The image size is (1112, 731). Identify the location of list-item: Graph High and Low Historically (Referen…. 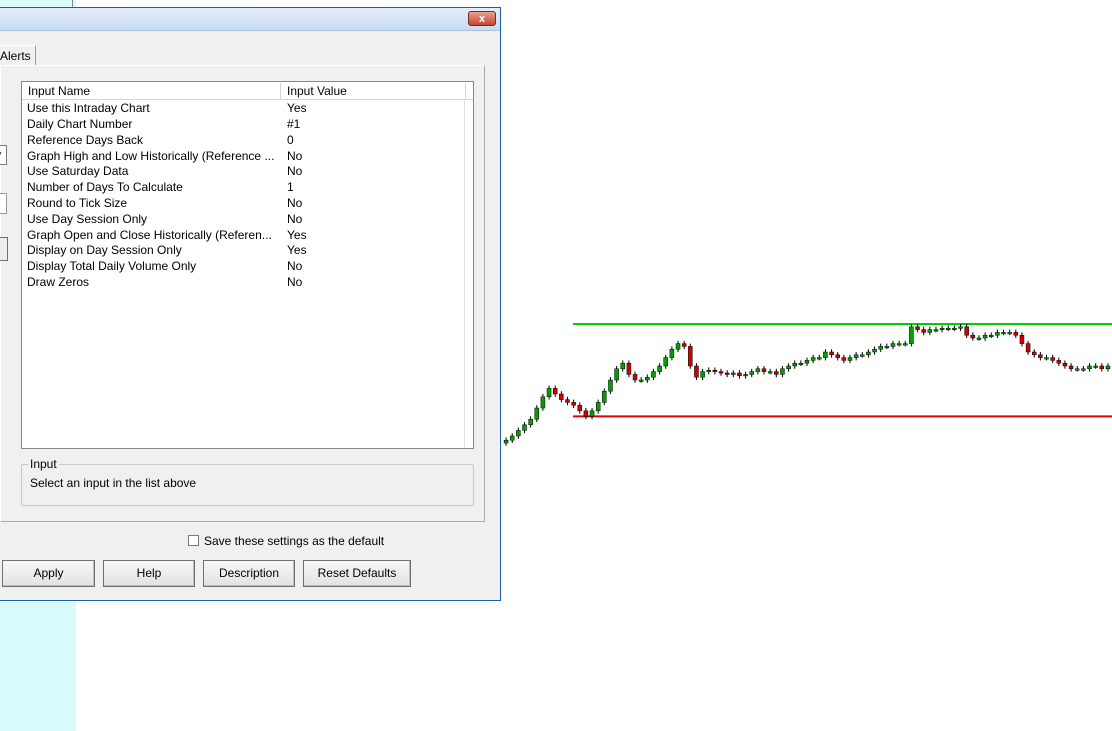
(247, 157).